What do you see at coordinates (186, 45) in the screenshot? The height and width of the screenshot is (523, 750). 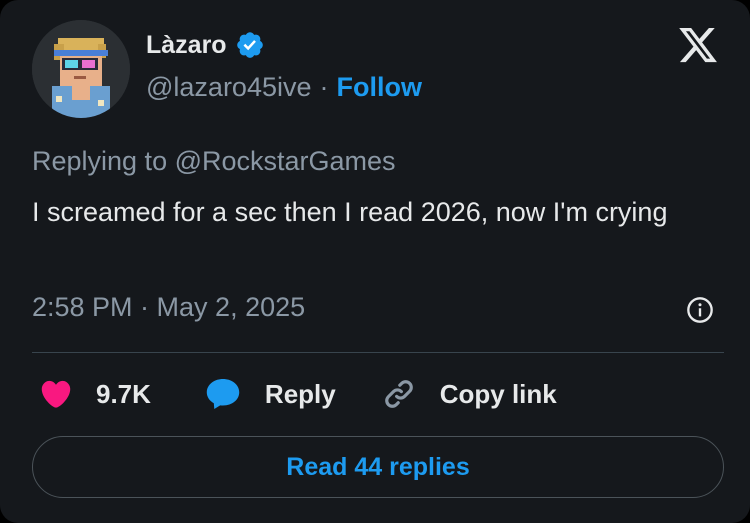 I see `display-name: Làzaro` at bounding box center [186, 45].